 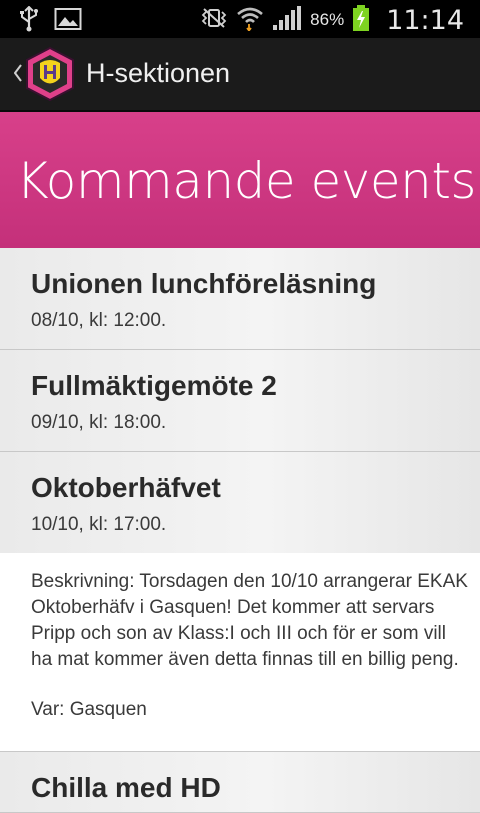 I want to click on status-bar: 86% 11:14, so click(x=240, y=19).